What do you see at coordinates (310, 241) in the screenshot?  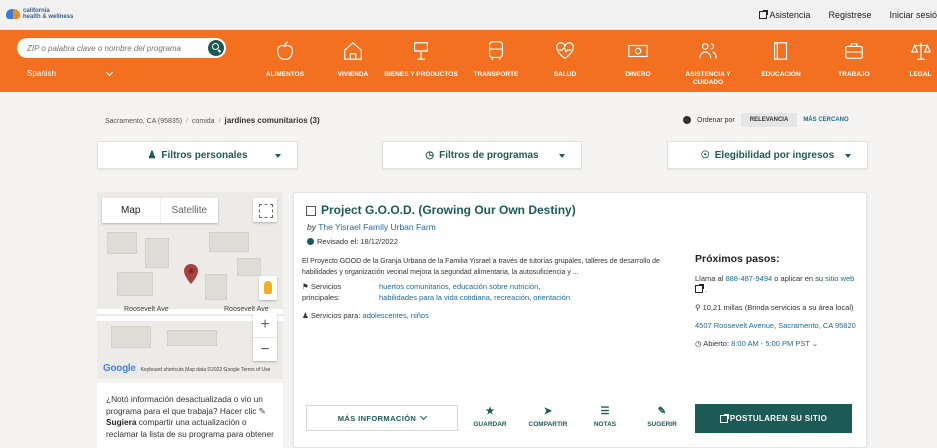 I see `check-circle-icon` at bounding box center [310, 241].